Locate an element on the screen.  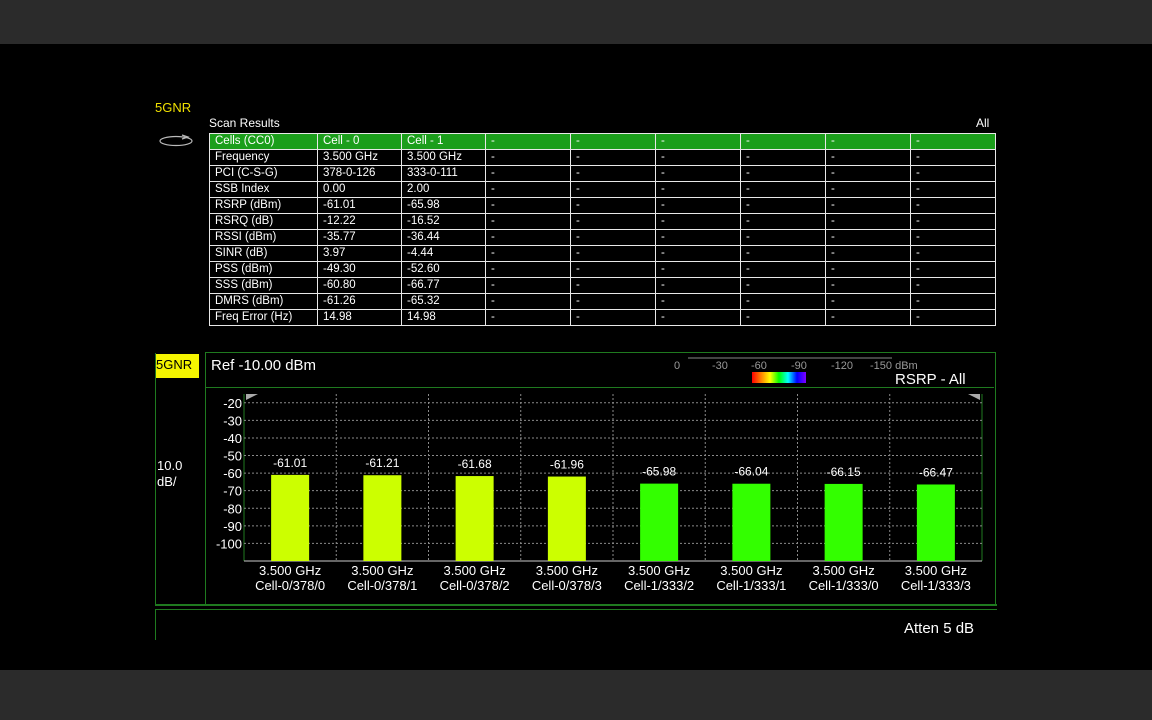
table-cell: 2.00 is located at coordinates (443, 189).